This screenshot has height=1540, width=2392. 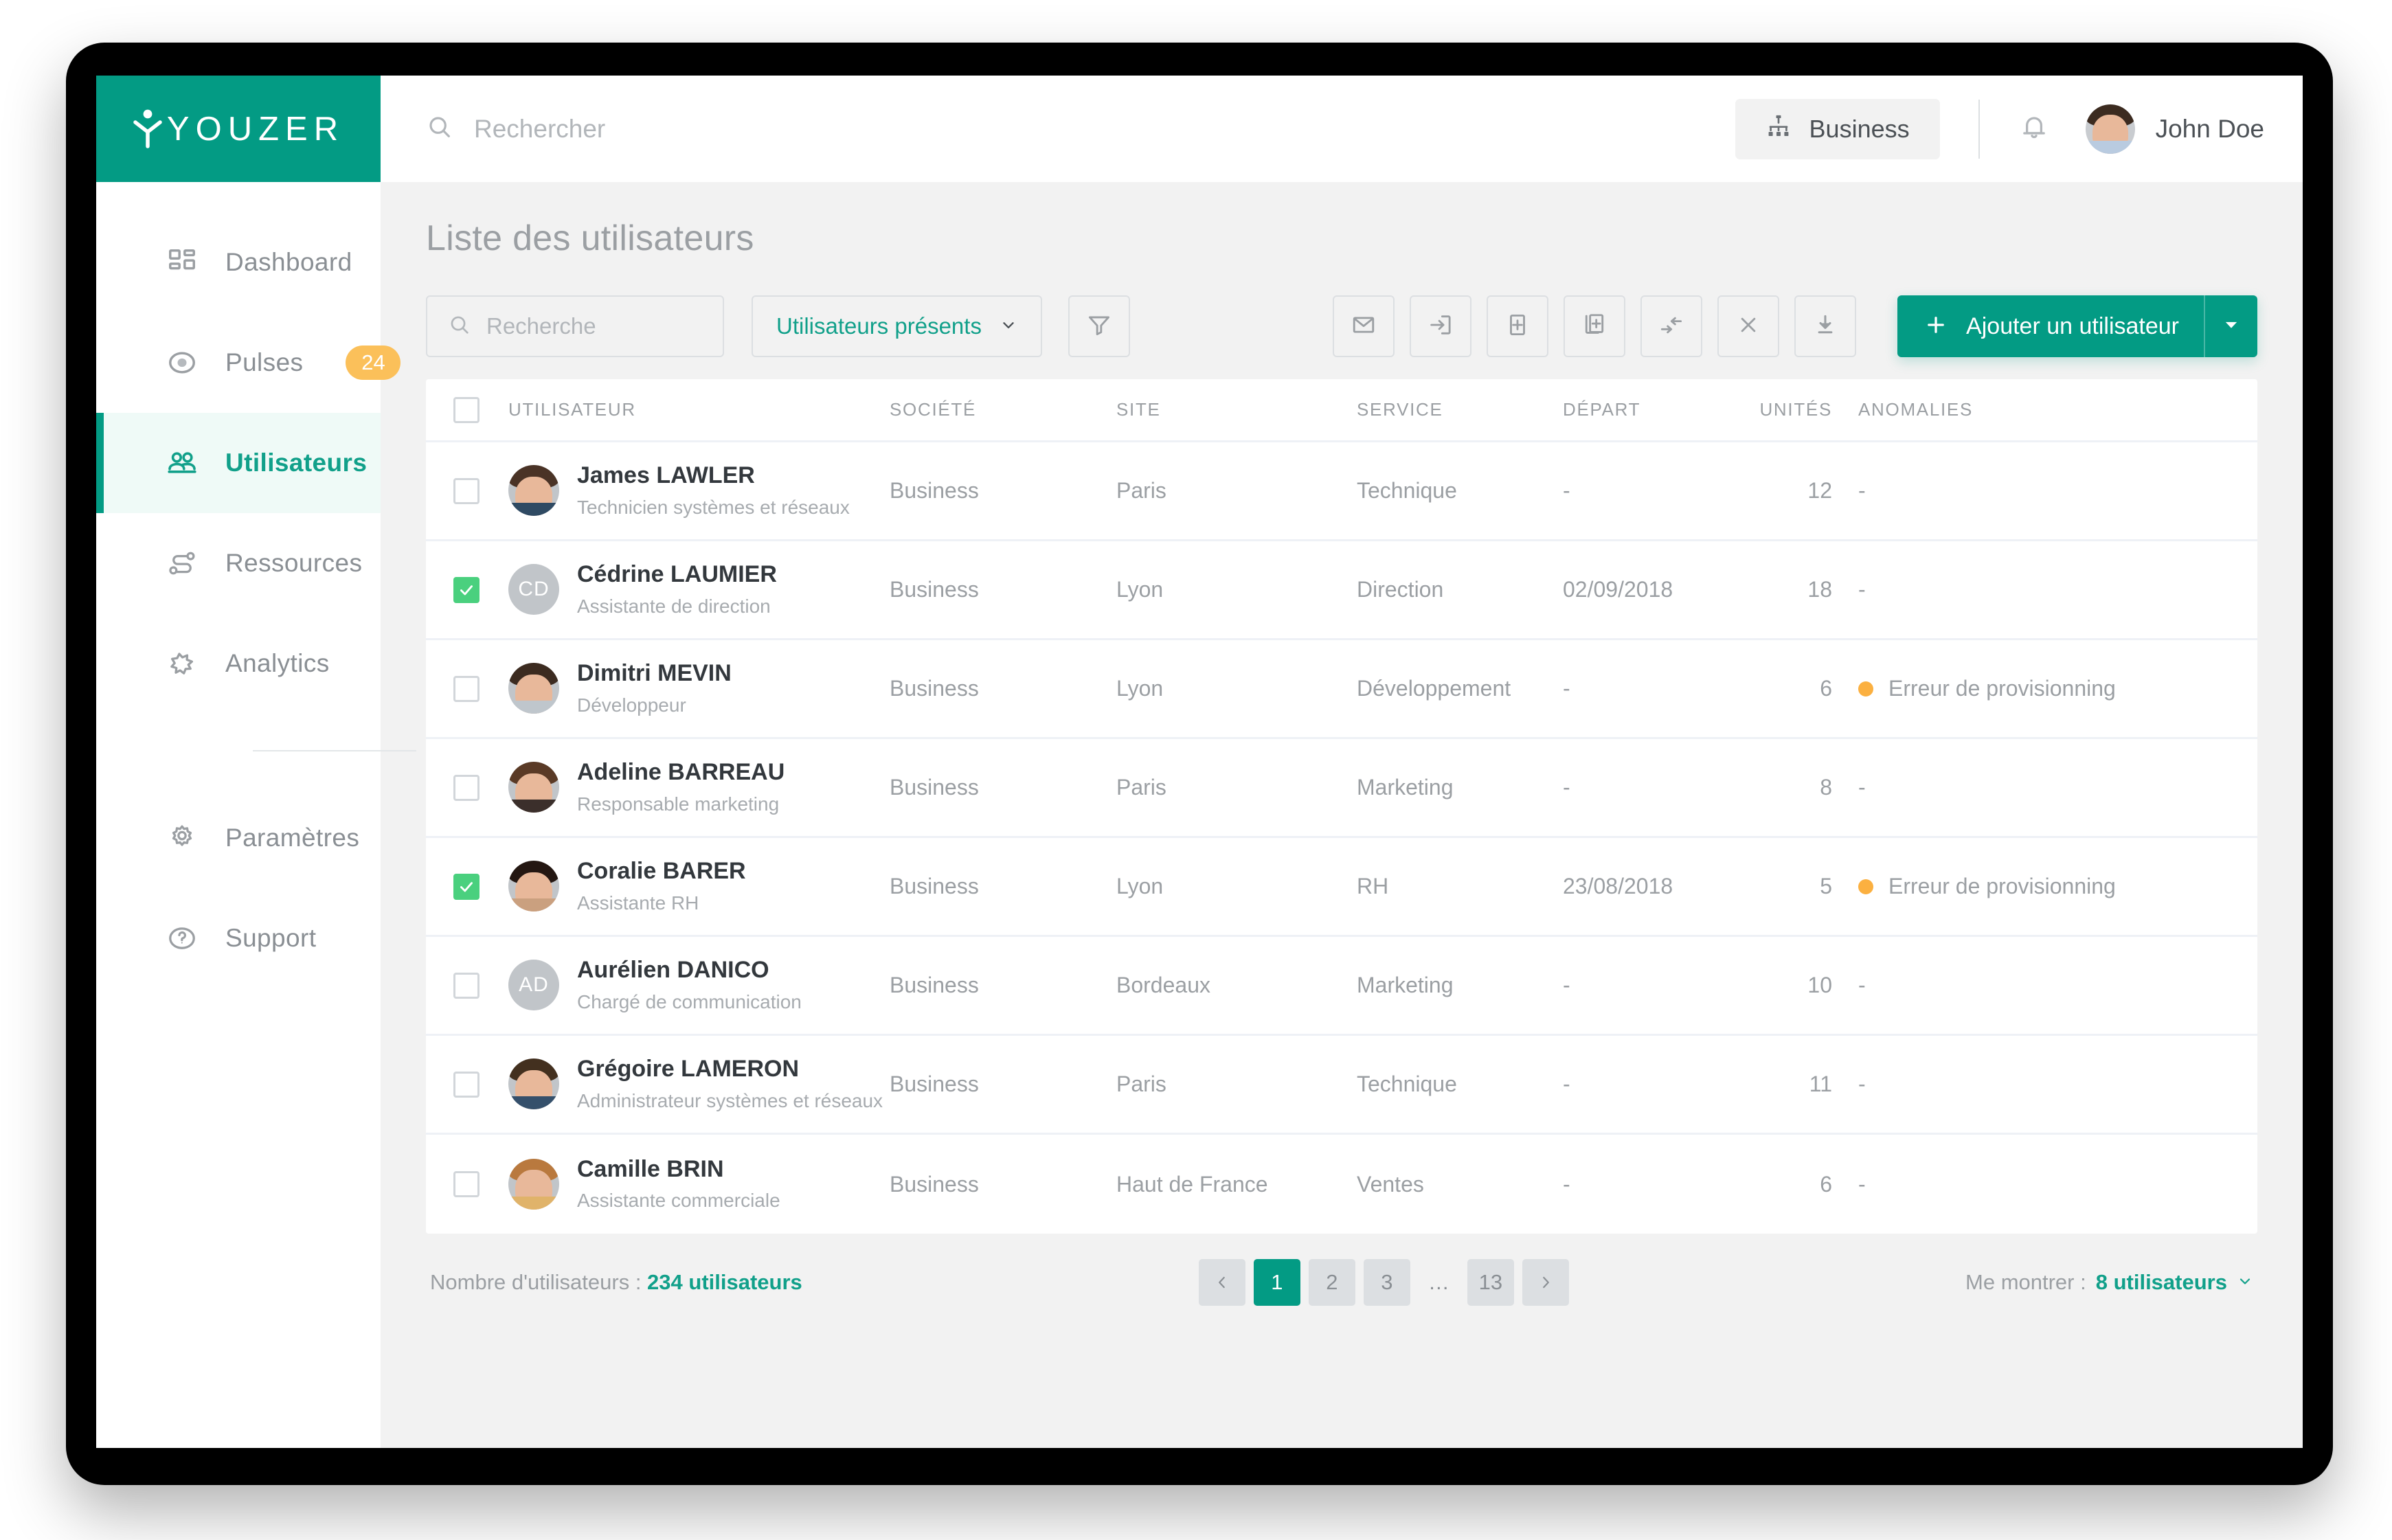 What do you see at coordinates (1798, 491) in the screenshot?
I see `unites-cell: 12` at bounding box center [1798, 491].